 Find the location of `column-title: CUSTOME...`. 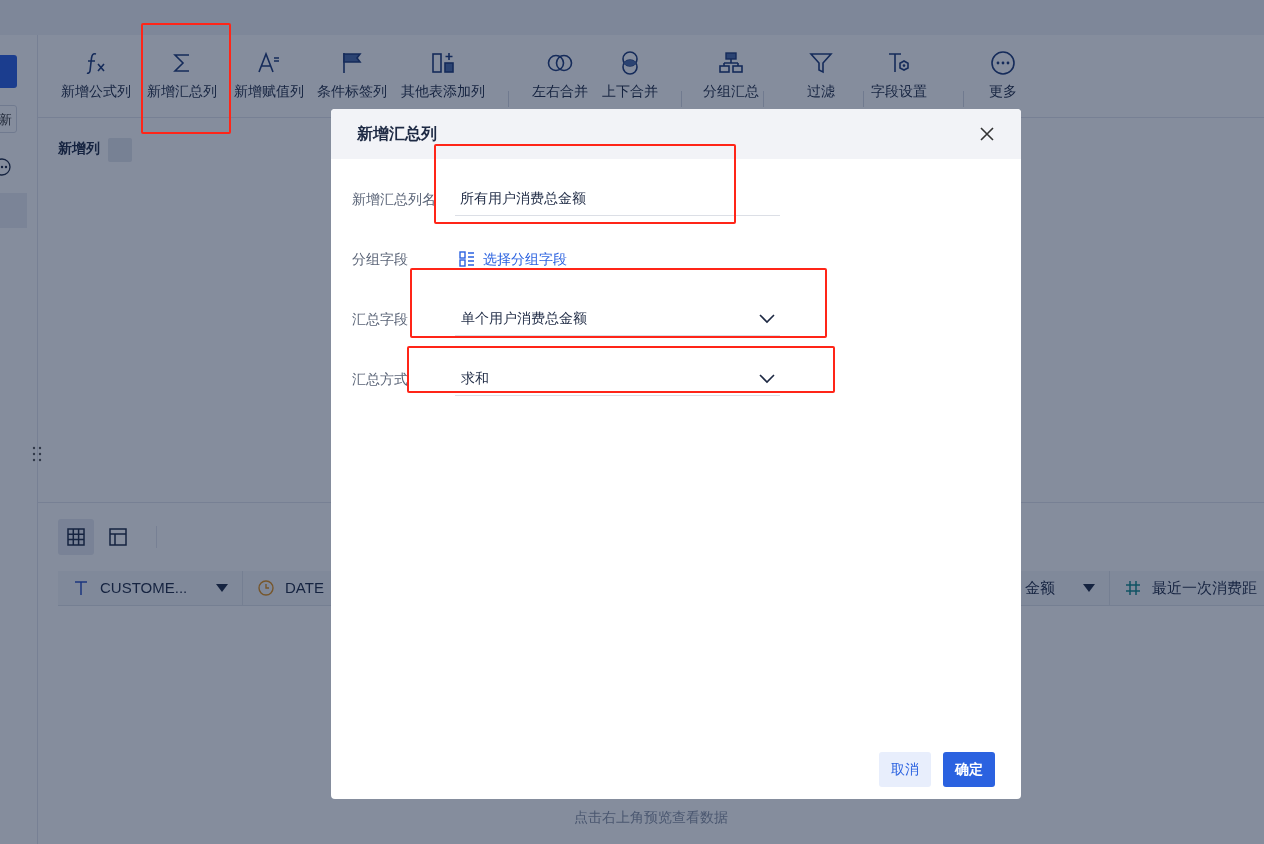

column-title: CUSTOME... is located at coordinates (144, 587).